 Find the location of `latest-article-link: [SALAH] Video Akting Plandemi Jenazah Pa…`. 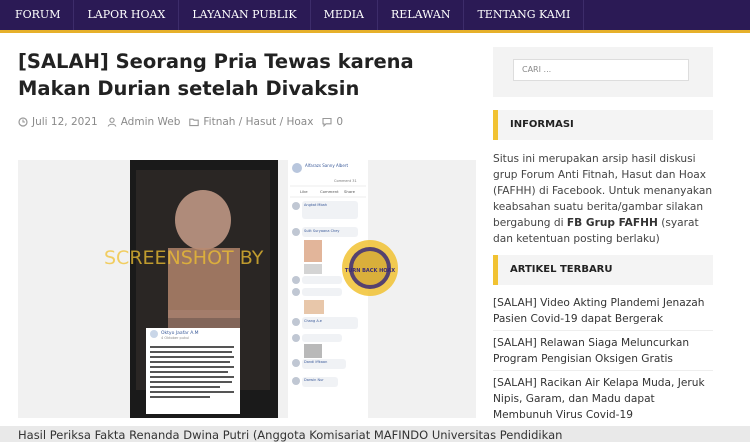

latest-article-link: [SALAH] Video Akting Plandemi Jenazah Pa… is located at coordinates (603, 313).